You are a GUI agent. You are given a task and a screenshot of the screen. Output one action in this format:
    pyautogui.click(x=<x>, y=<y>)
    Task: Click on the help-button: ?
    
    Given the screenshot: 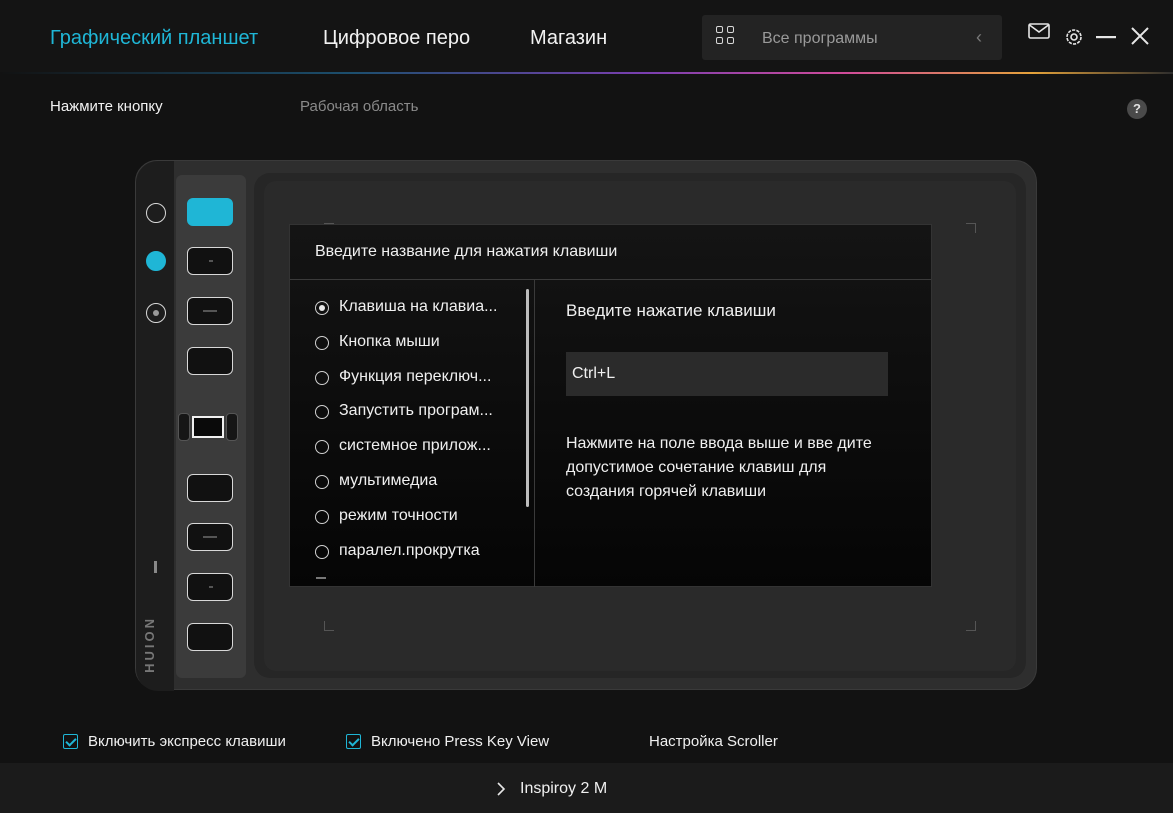 What is the action you would take?
    pyautogui.click(x=1137, y=109)
    